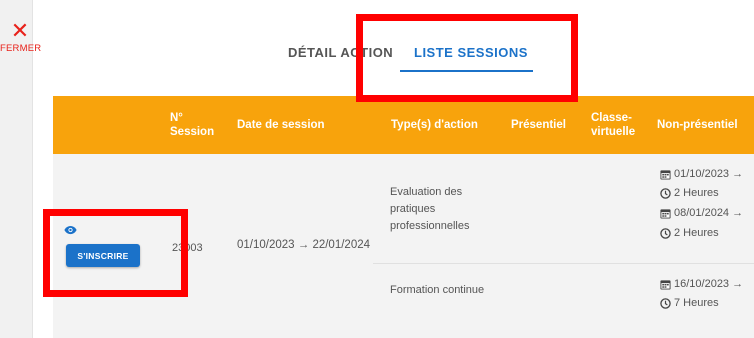  What do you see at coordinates (538, 125) in the screenshot?
I see `header-presentiel: Présentiel` at bounding box center [538, 125].